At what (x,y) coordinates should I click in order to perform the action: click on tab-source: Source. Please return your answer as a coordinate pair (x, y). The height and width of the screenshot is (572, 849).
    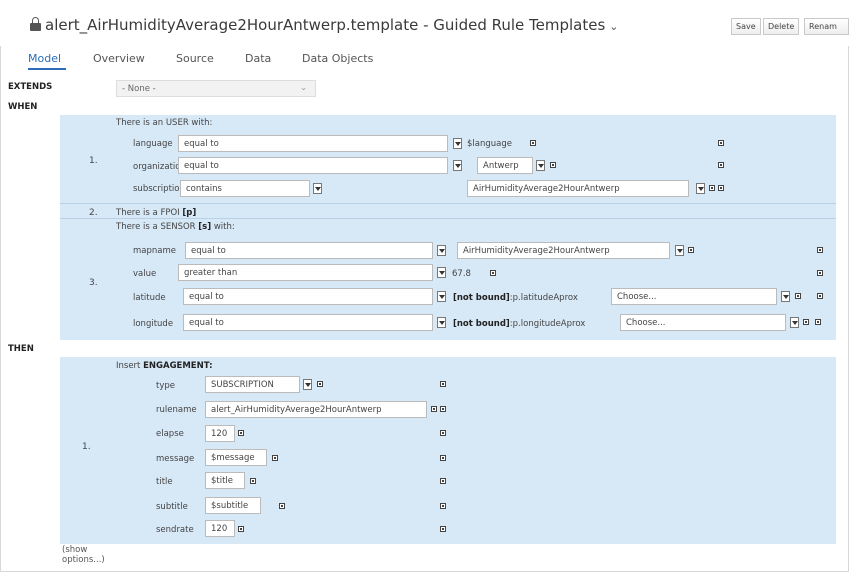
    Looking at the image, I should click on (195, 58).